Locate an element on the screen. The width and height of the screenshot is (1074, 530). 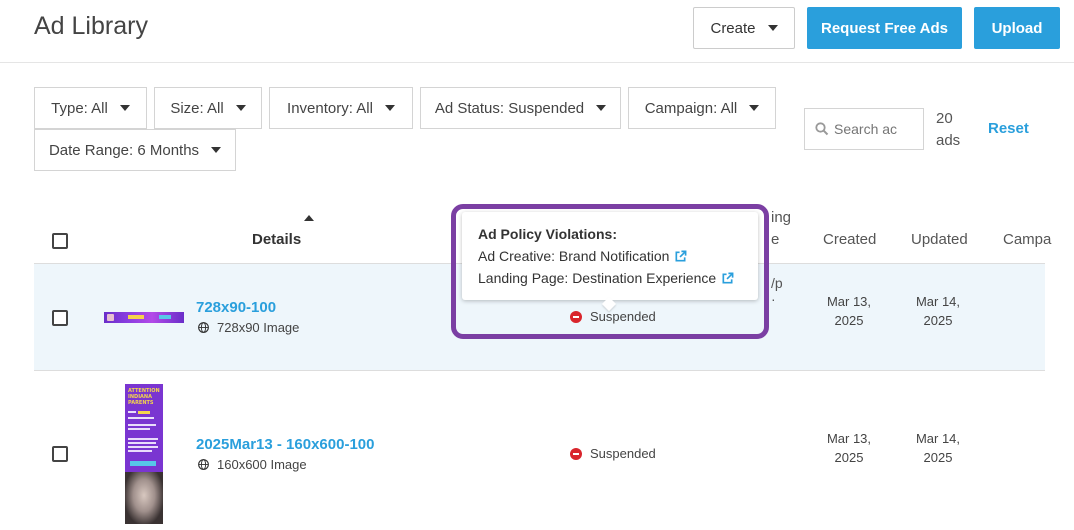
ad-type: 728x90 Image is located at coordinates (248, 327).